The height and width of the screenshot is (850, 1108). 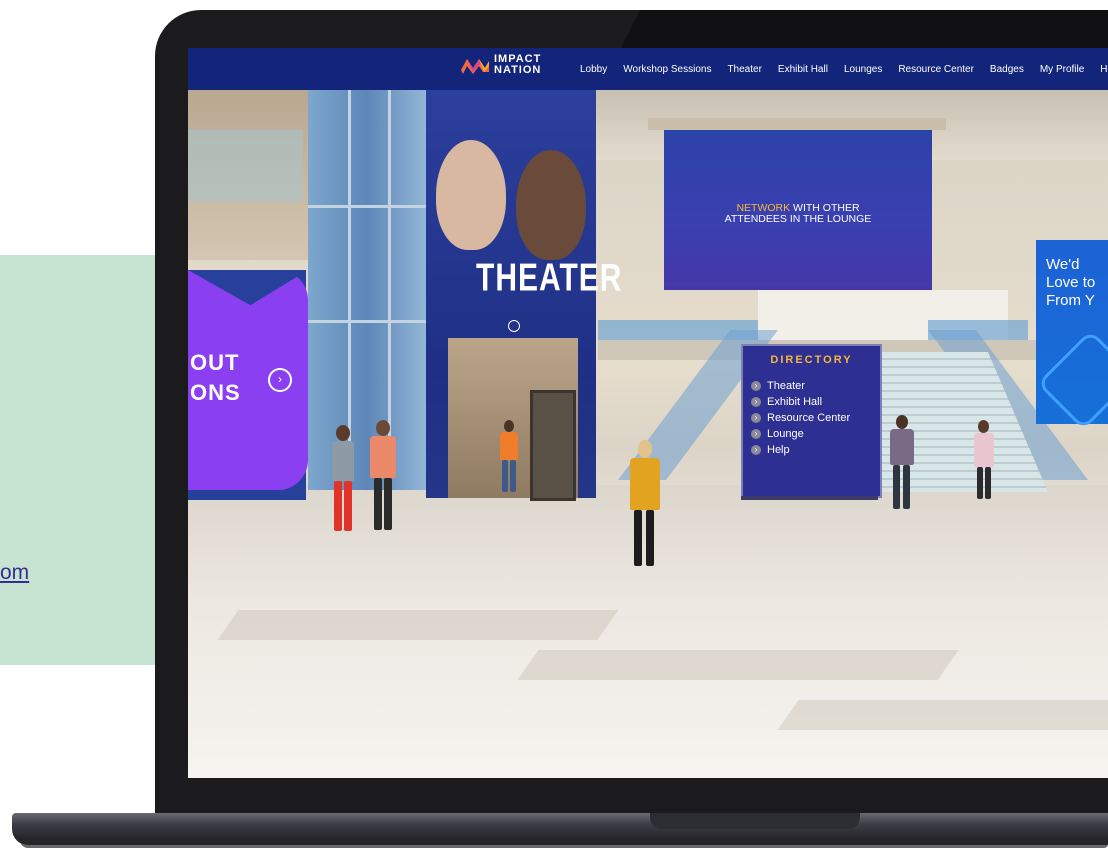 I want to click on lounge-banner-line2: ATTENDEES IN THE LOUNGE, so click(x=798, y=219).